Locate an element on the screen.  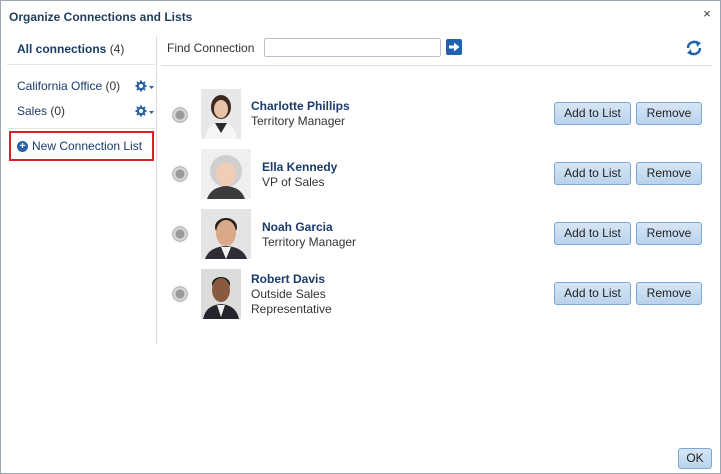
refresh-icon is located at coordinates (694, 48).